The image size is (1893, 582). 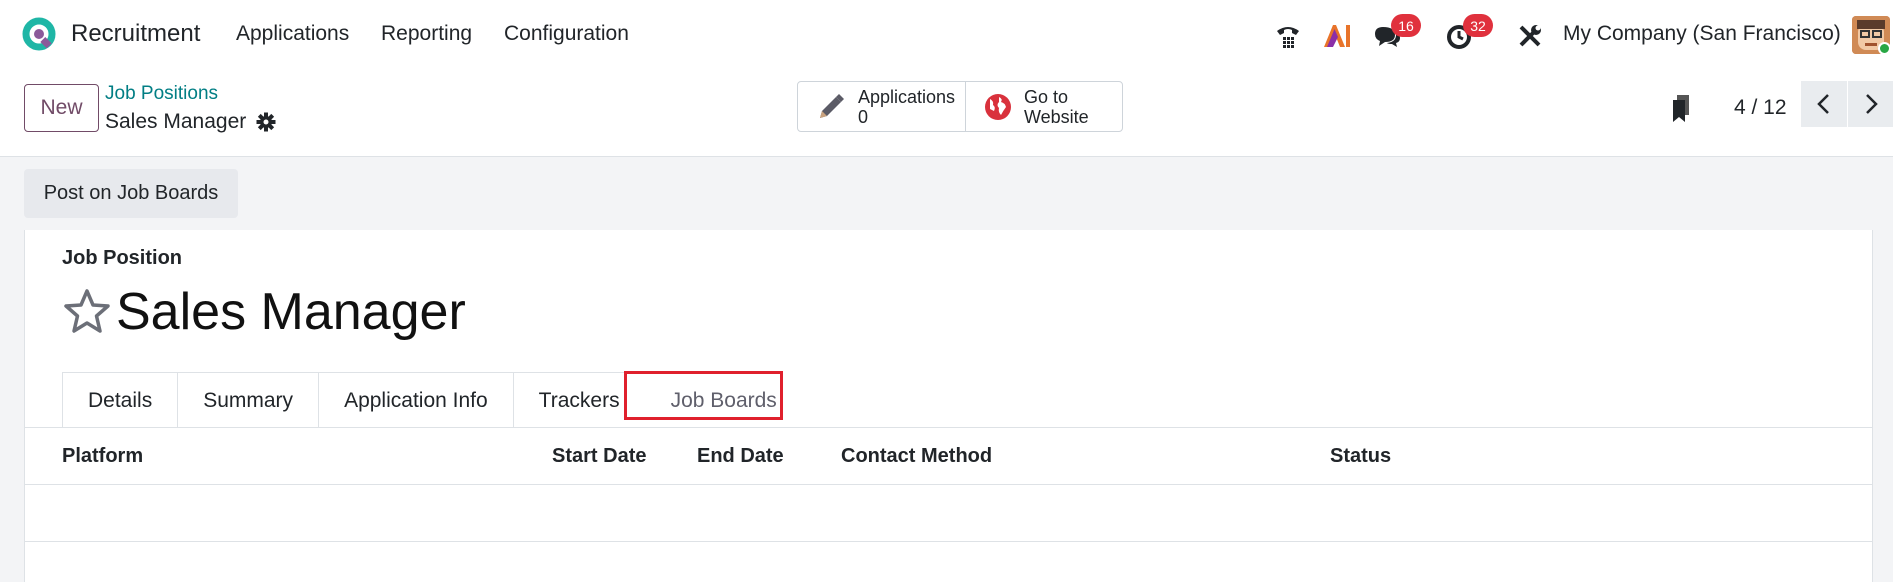 I want to click on column-contact-method: Contact Method, so click(x=916, y=456).